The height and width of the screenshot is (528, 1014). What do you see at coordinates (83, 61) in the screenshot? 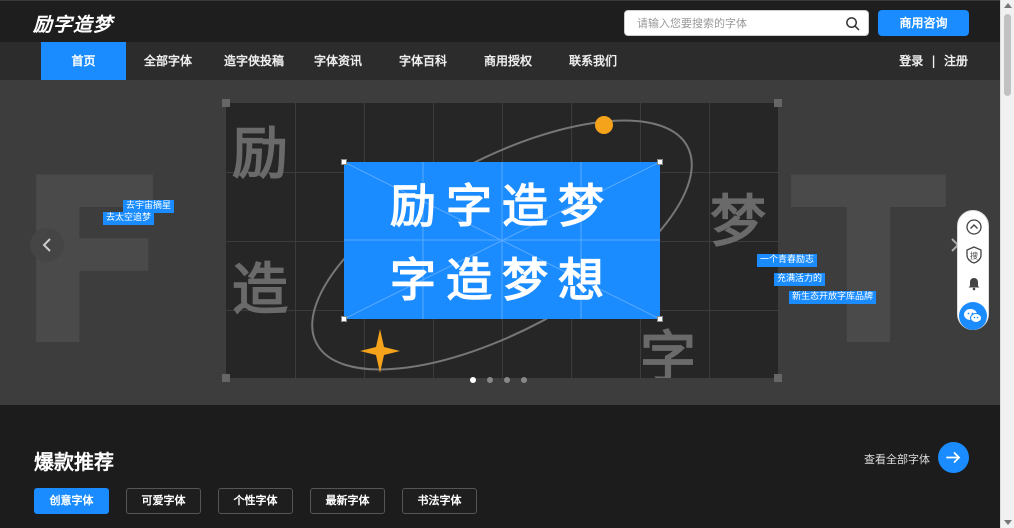
I see `nav-item-home: 首页` at bounding box center [83, 61].